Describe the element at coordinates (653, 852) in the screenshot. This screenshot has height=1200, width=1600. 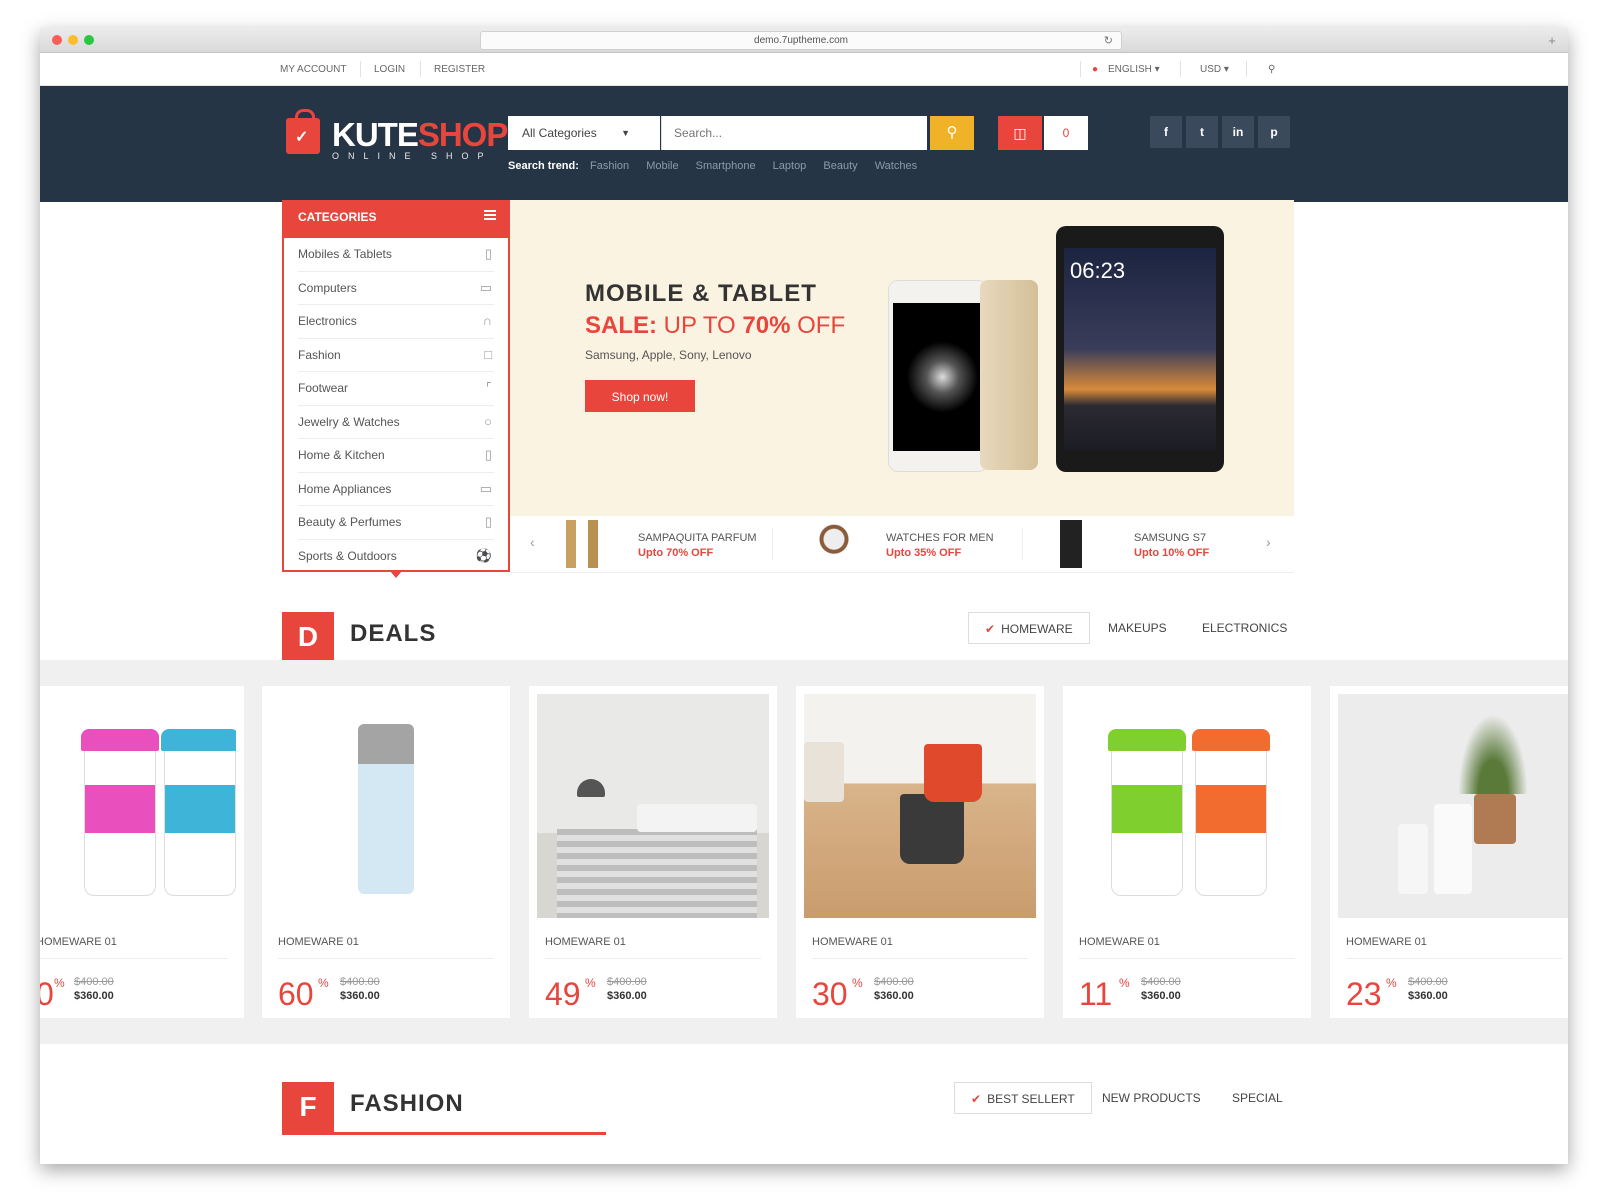
I see `product-card: HOMEWARE 01 49 % $400.00 $360.00` at that location.